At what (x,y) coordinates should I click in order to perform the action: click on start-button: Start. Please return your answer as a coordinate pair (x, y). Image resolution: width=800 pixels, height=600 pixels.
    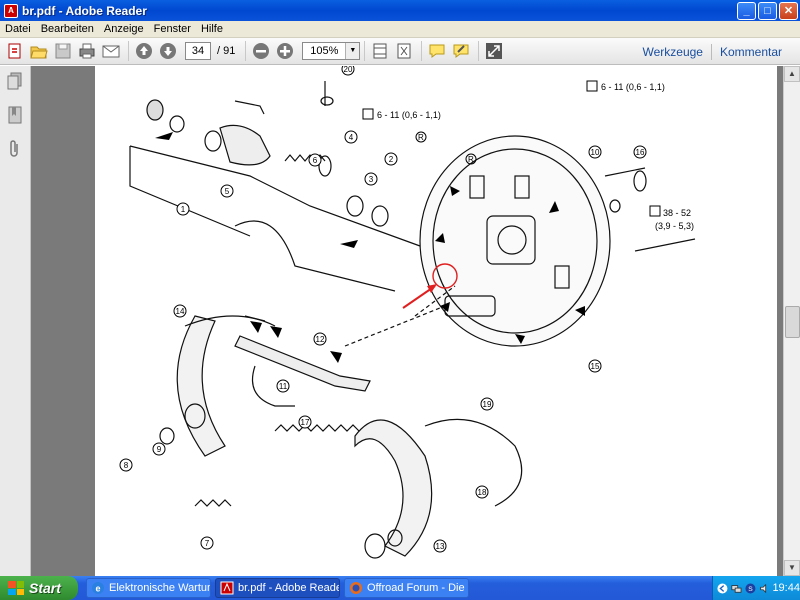
    Looking at the image, I should click on (39, 588).